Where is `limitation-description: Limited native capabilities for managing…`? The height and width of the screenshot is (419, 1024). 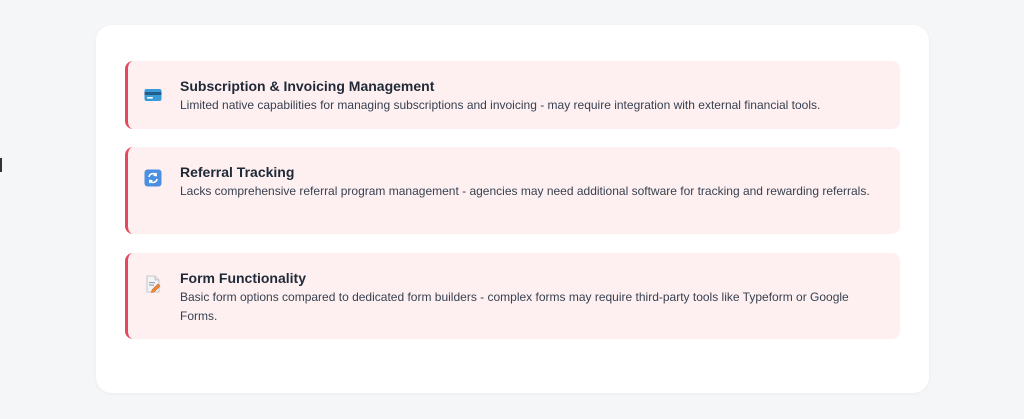 limitation-description: Limited native capabilities for managing… is located at coordinates (500, 105).